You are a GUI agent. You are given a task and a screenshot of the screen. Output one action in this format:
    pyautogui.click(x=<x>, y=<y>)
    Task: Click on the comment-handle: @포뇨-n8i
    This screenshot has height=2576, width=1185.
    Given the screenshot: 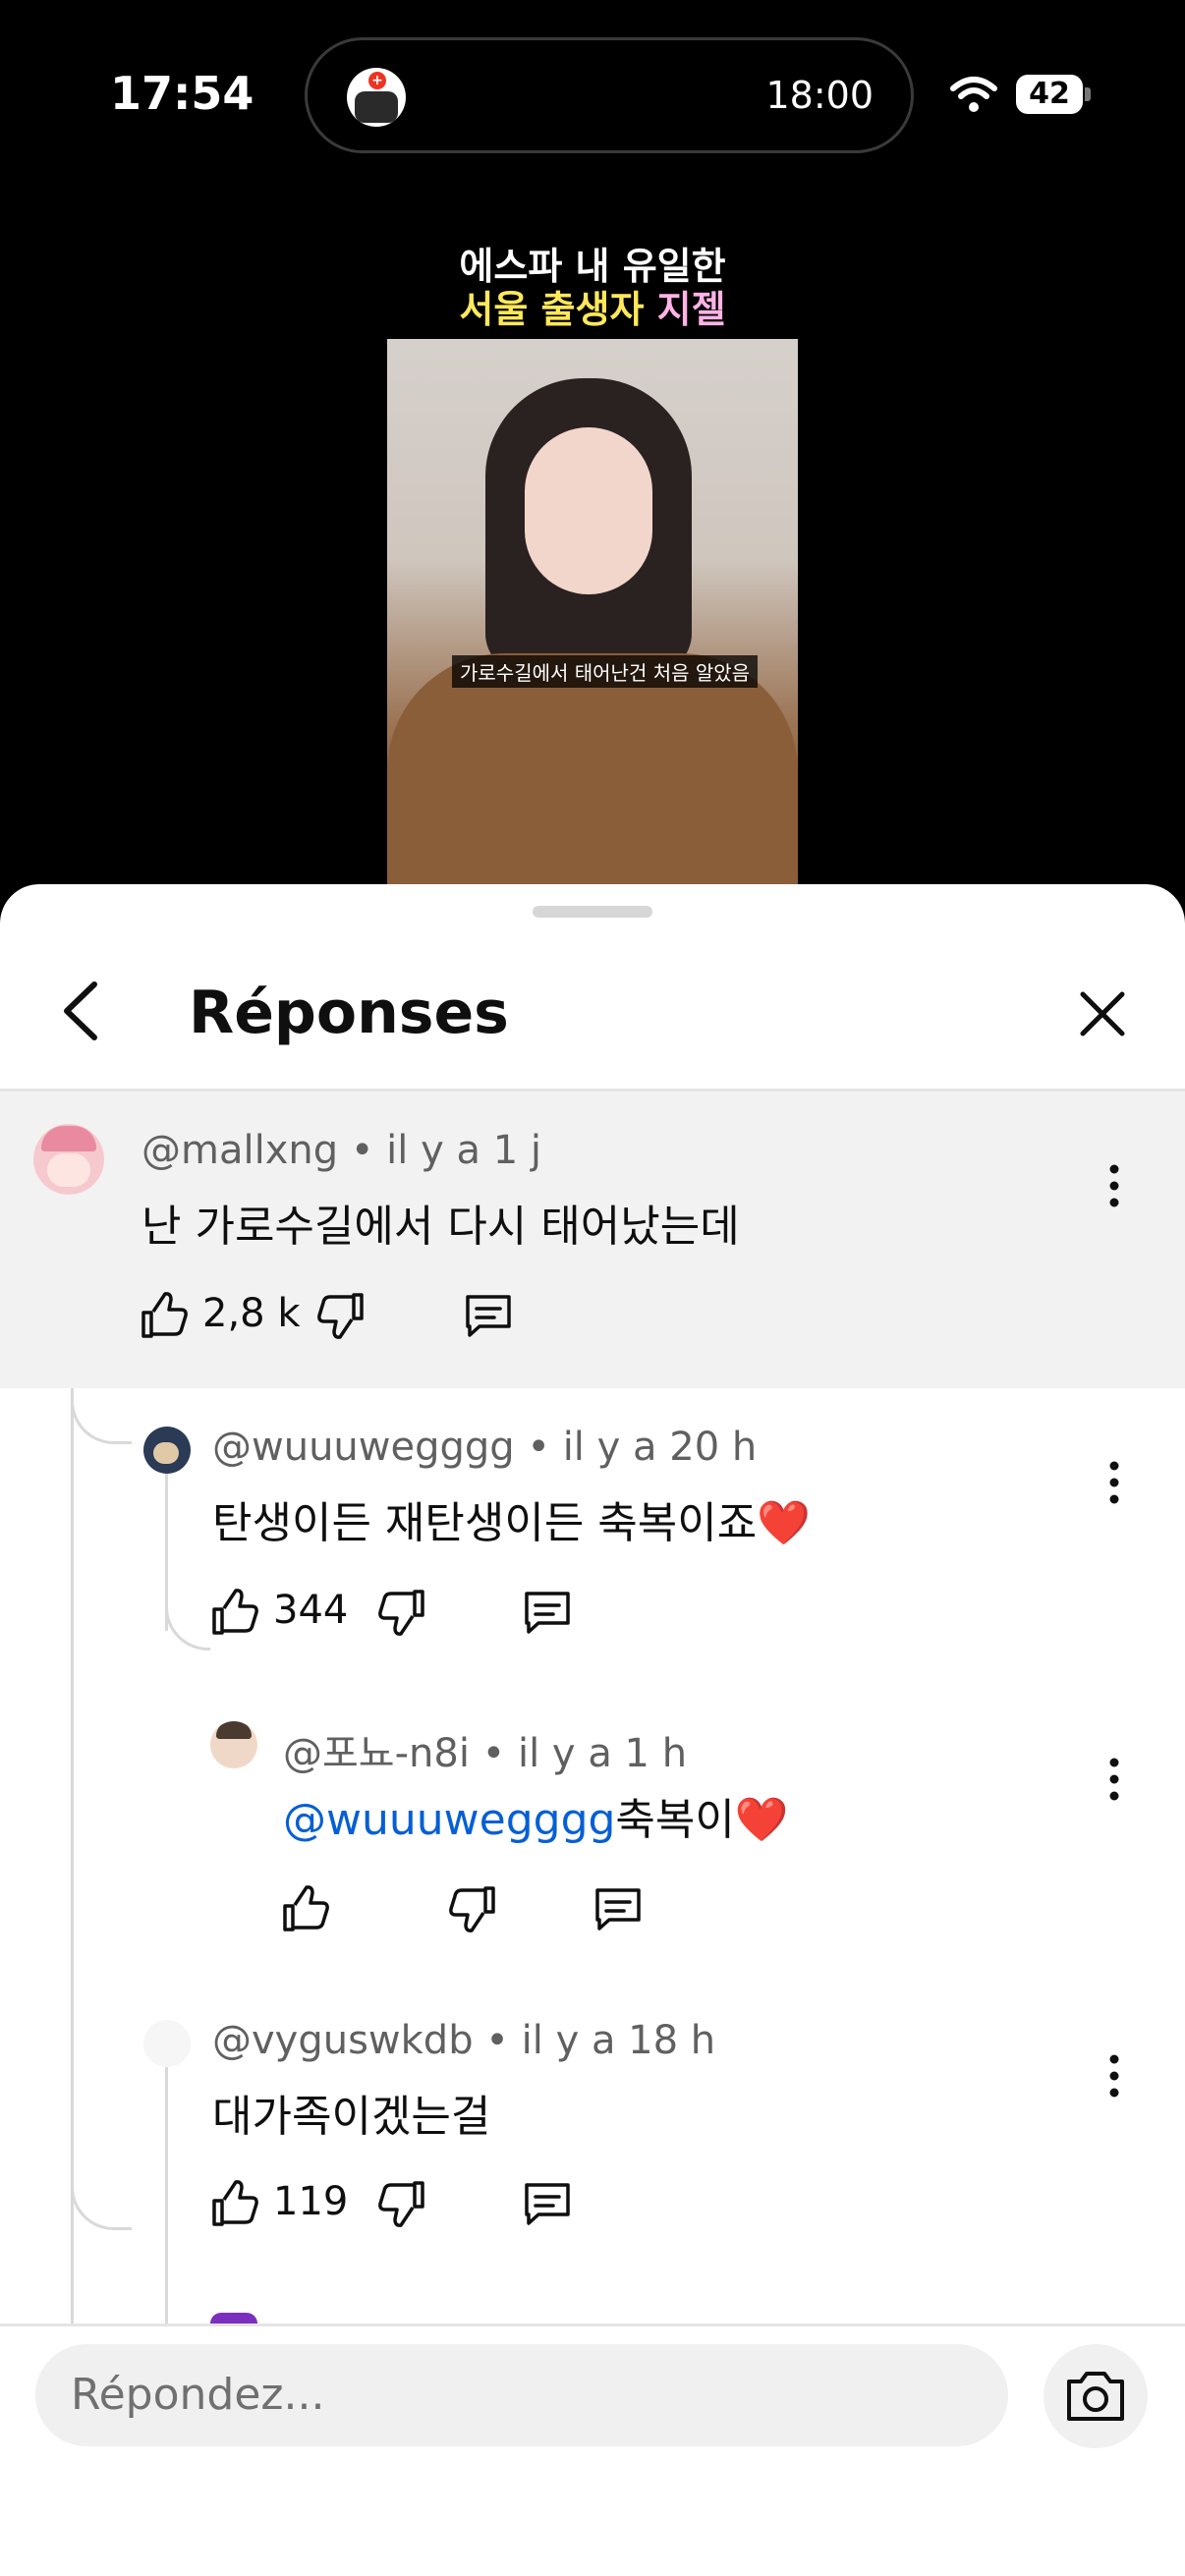 What is the action you would take?
    pyautogui.click(x=377, y=1753)
    